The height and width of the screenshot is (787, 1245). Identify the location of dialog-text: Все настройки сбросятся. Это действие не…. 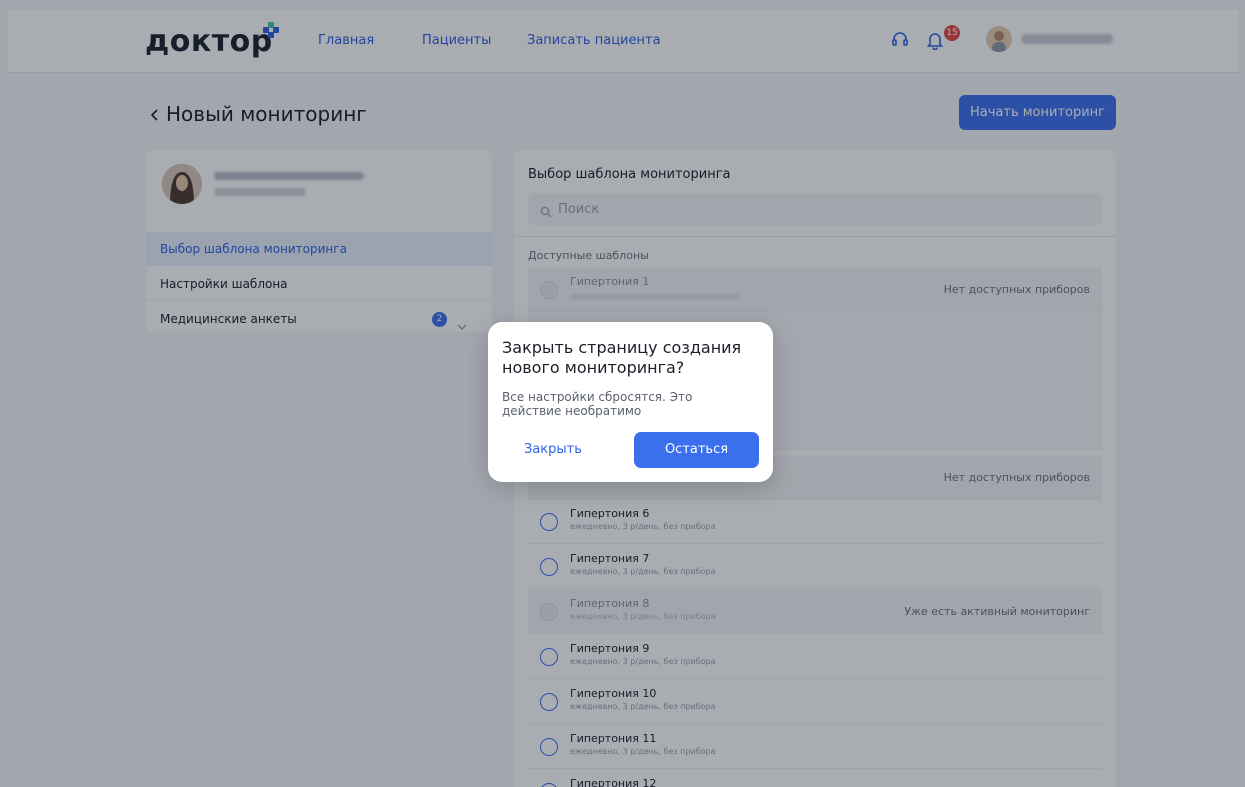
(597, 404).